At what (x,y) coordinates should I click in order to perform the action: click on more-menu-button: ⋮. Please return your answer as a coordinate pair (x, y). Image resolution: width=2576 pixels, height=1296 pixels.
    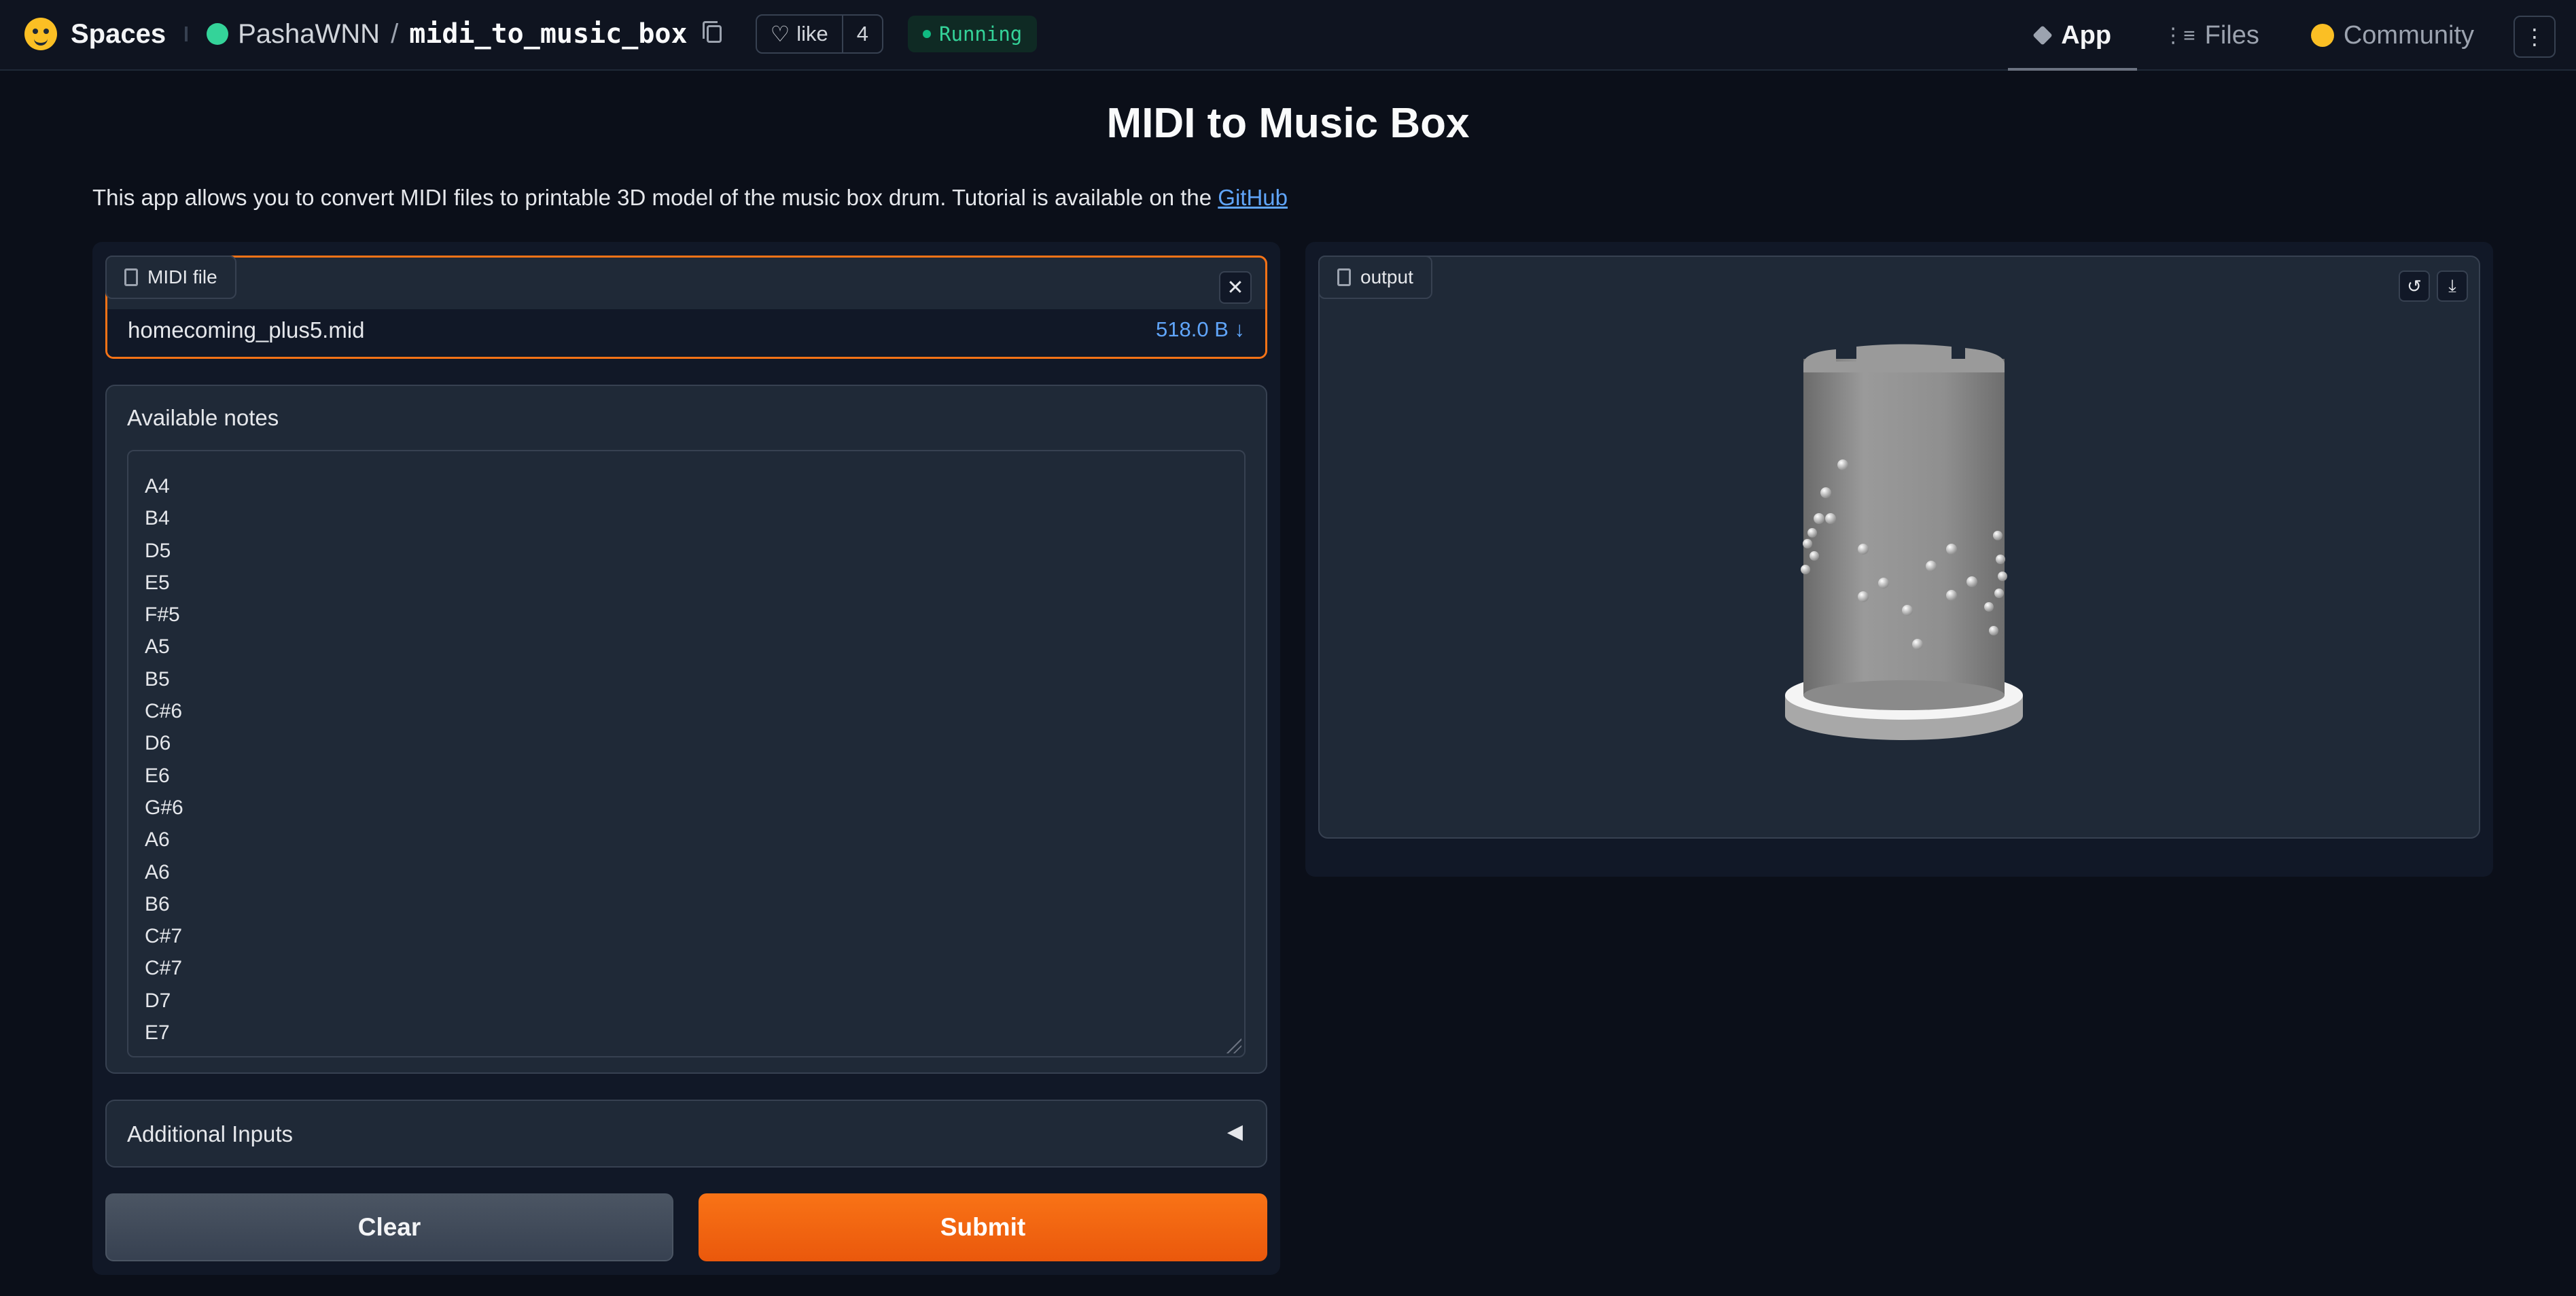
    Looking at the image, I should click on (2534, 37).